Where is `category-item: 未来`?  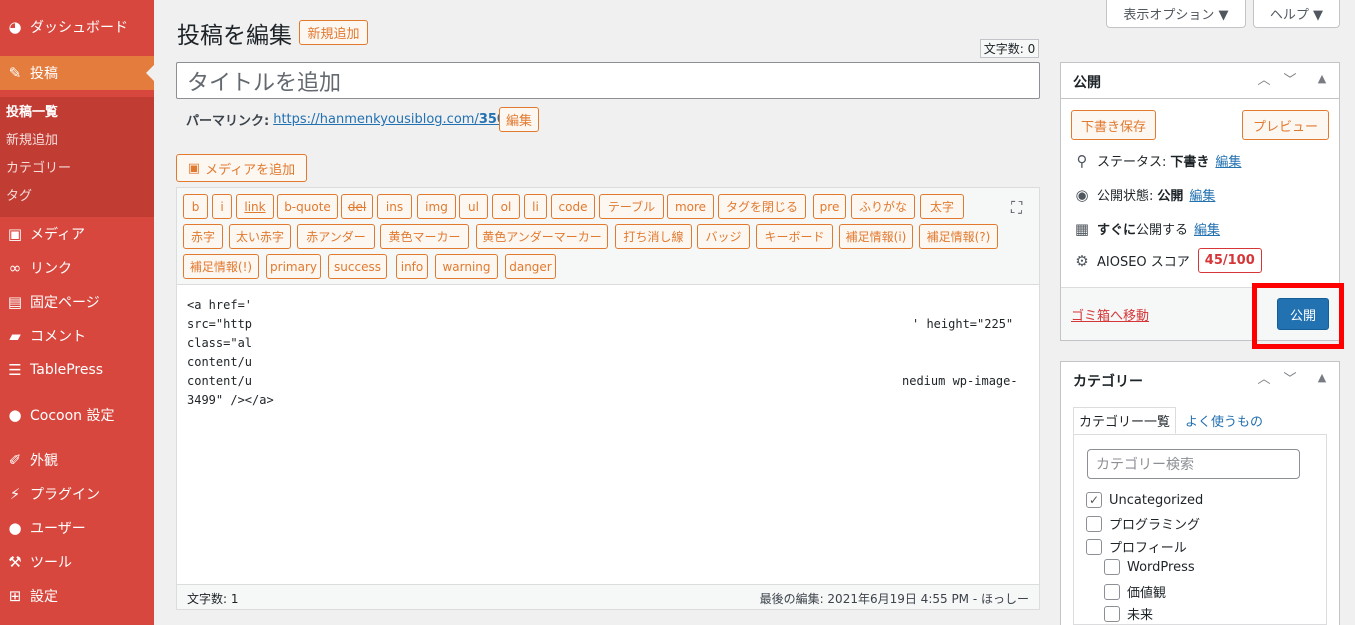 category-item: 未来 is located at coordinates (1128, 613).